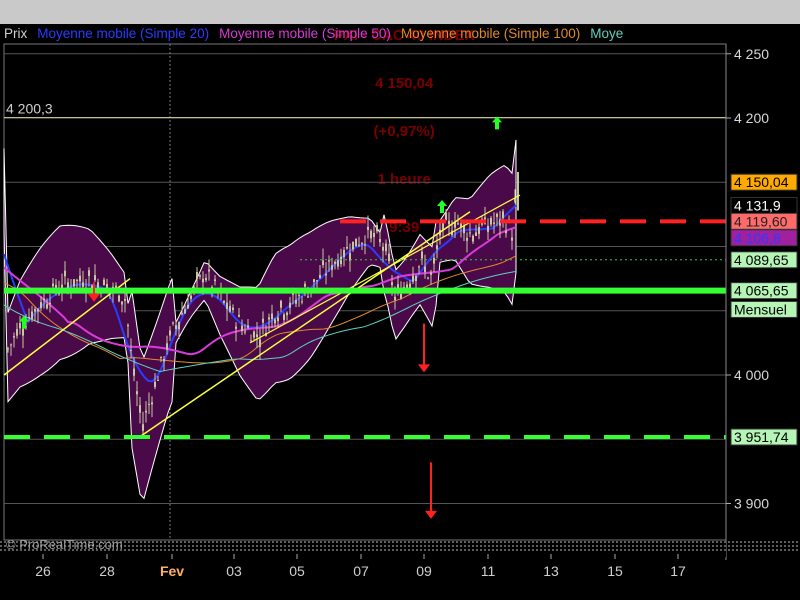 The image size is (800, 600). What do you see at coordinates (172, 571) in the screenshot?
I see `x-tick-label: Fev` at bounding box center [172, 571].